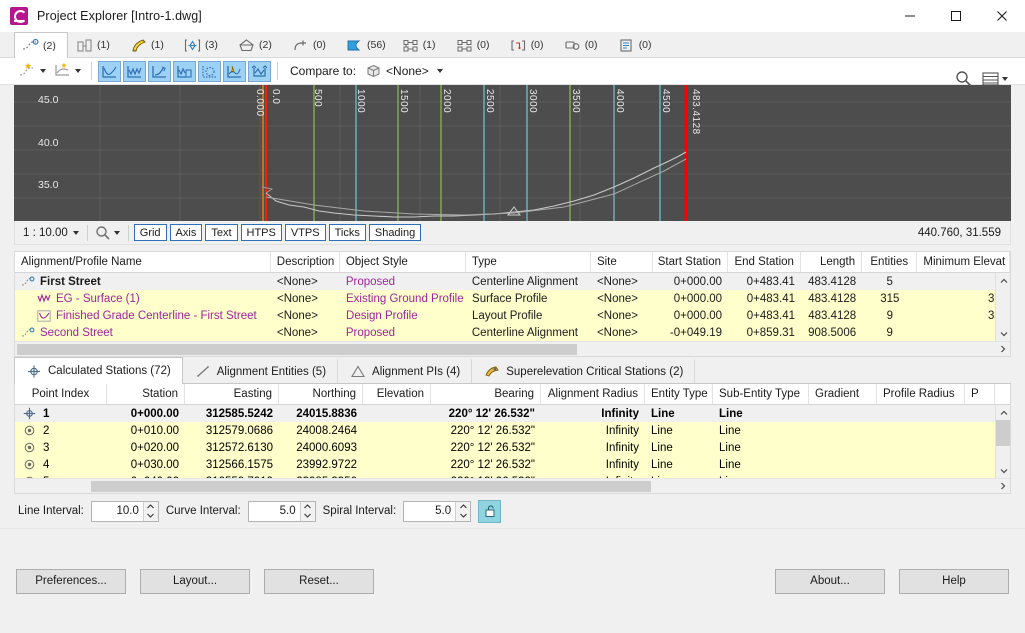  What do you see at coordinates (259, 71) in the screenshot?
I see `show-compare-toggle` at bounding box center [259, 71].